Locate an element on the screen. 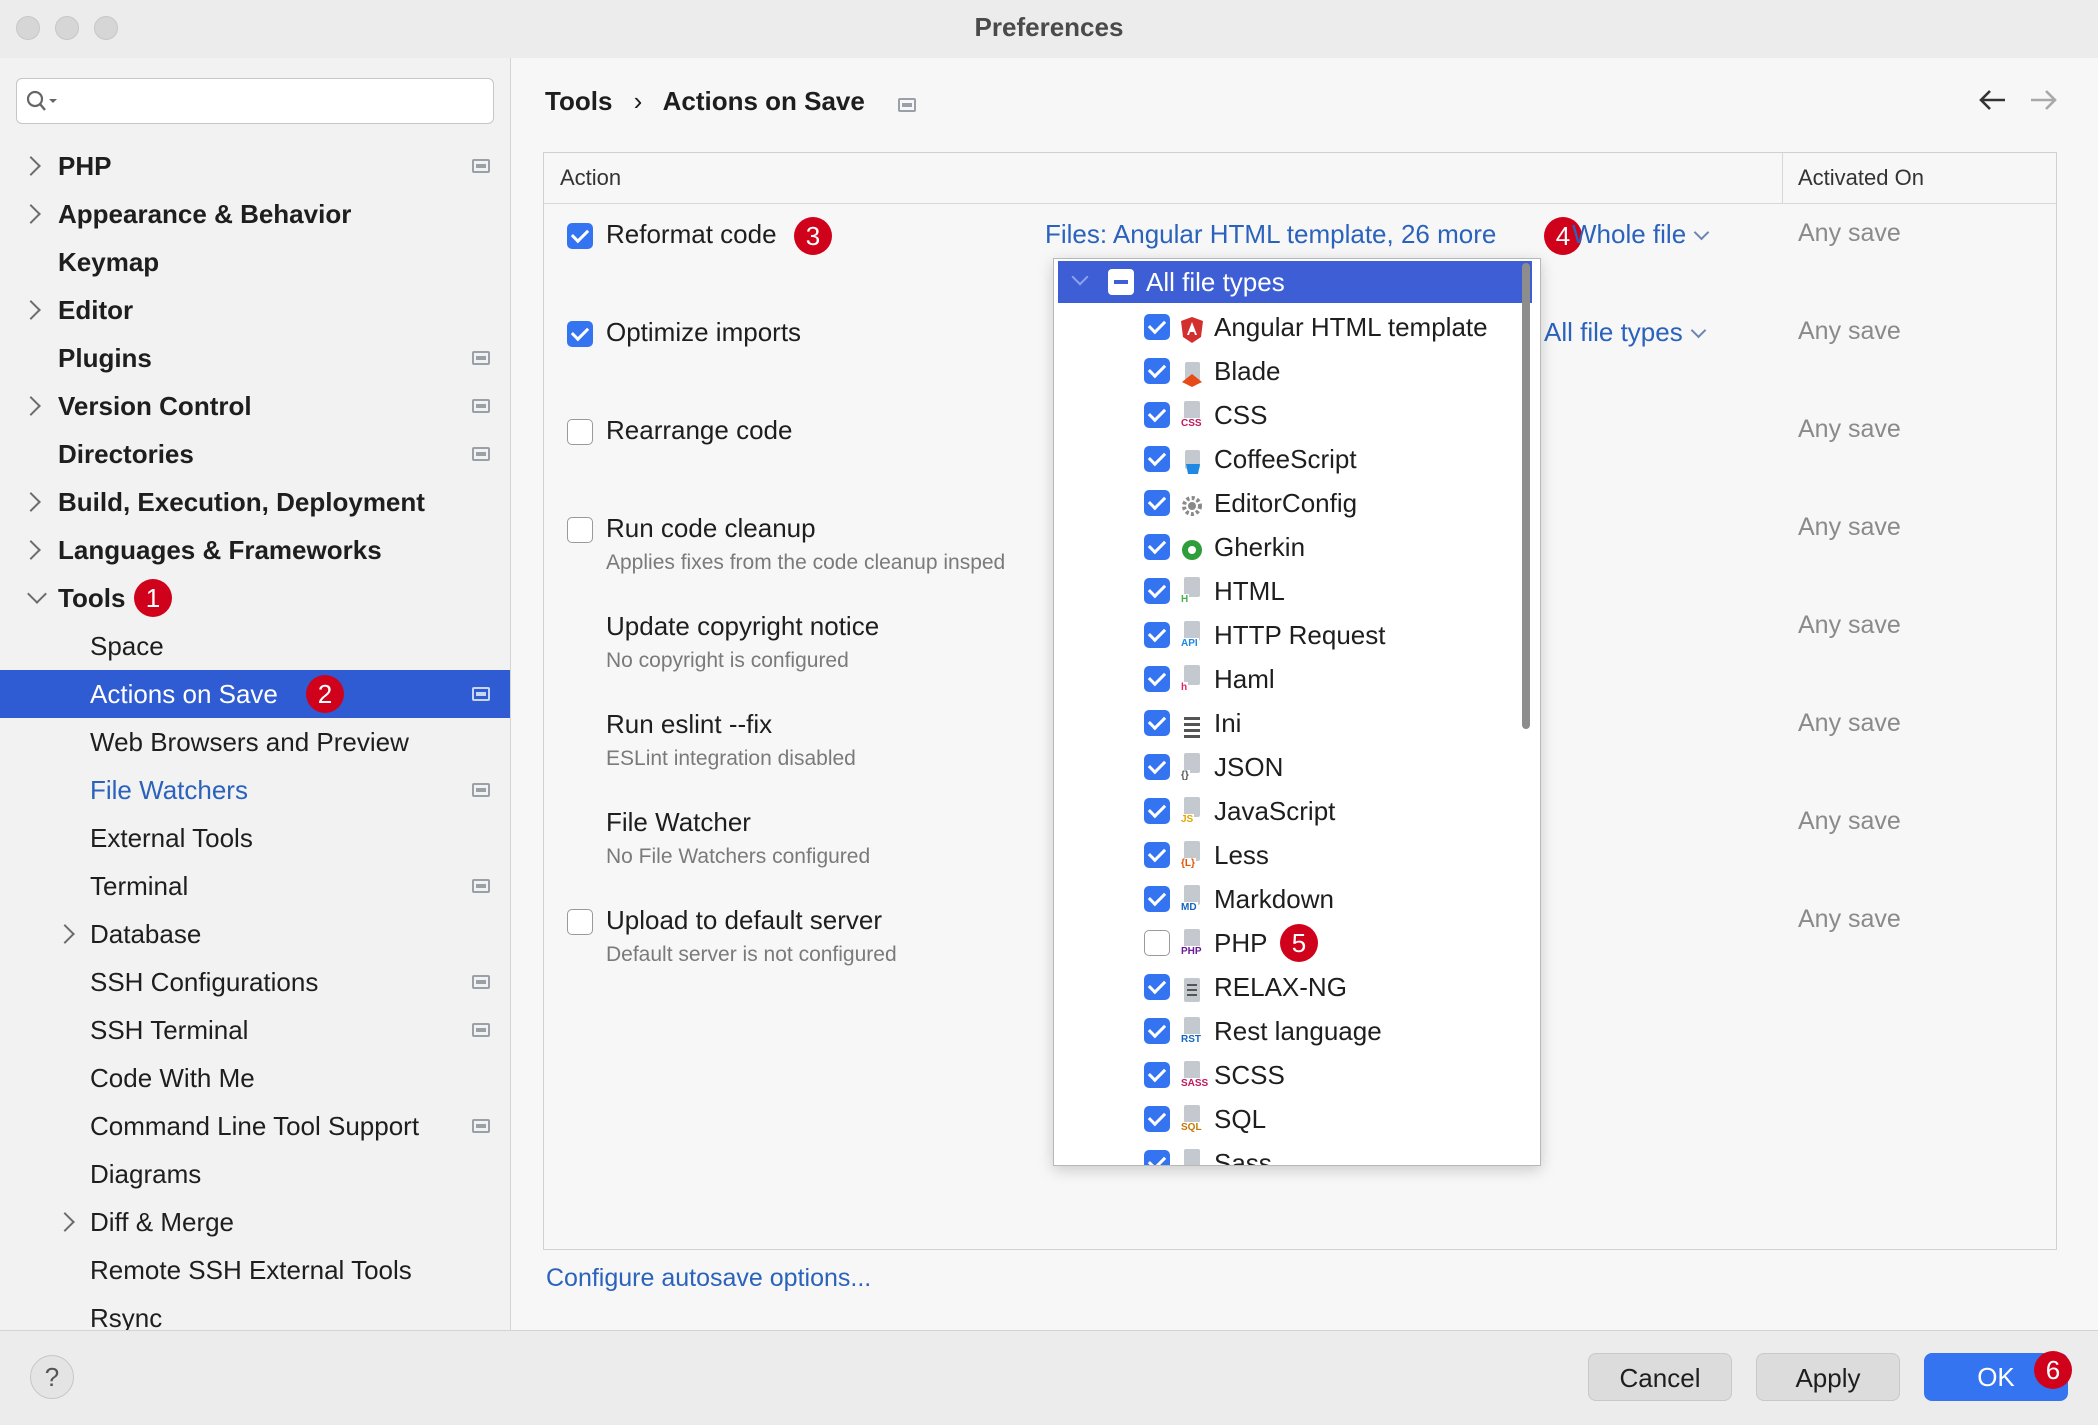 This screenshot has width=2098, height=1425. column-header-activated-on: Activated On is located at coordinates (1861, 178).